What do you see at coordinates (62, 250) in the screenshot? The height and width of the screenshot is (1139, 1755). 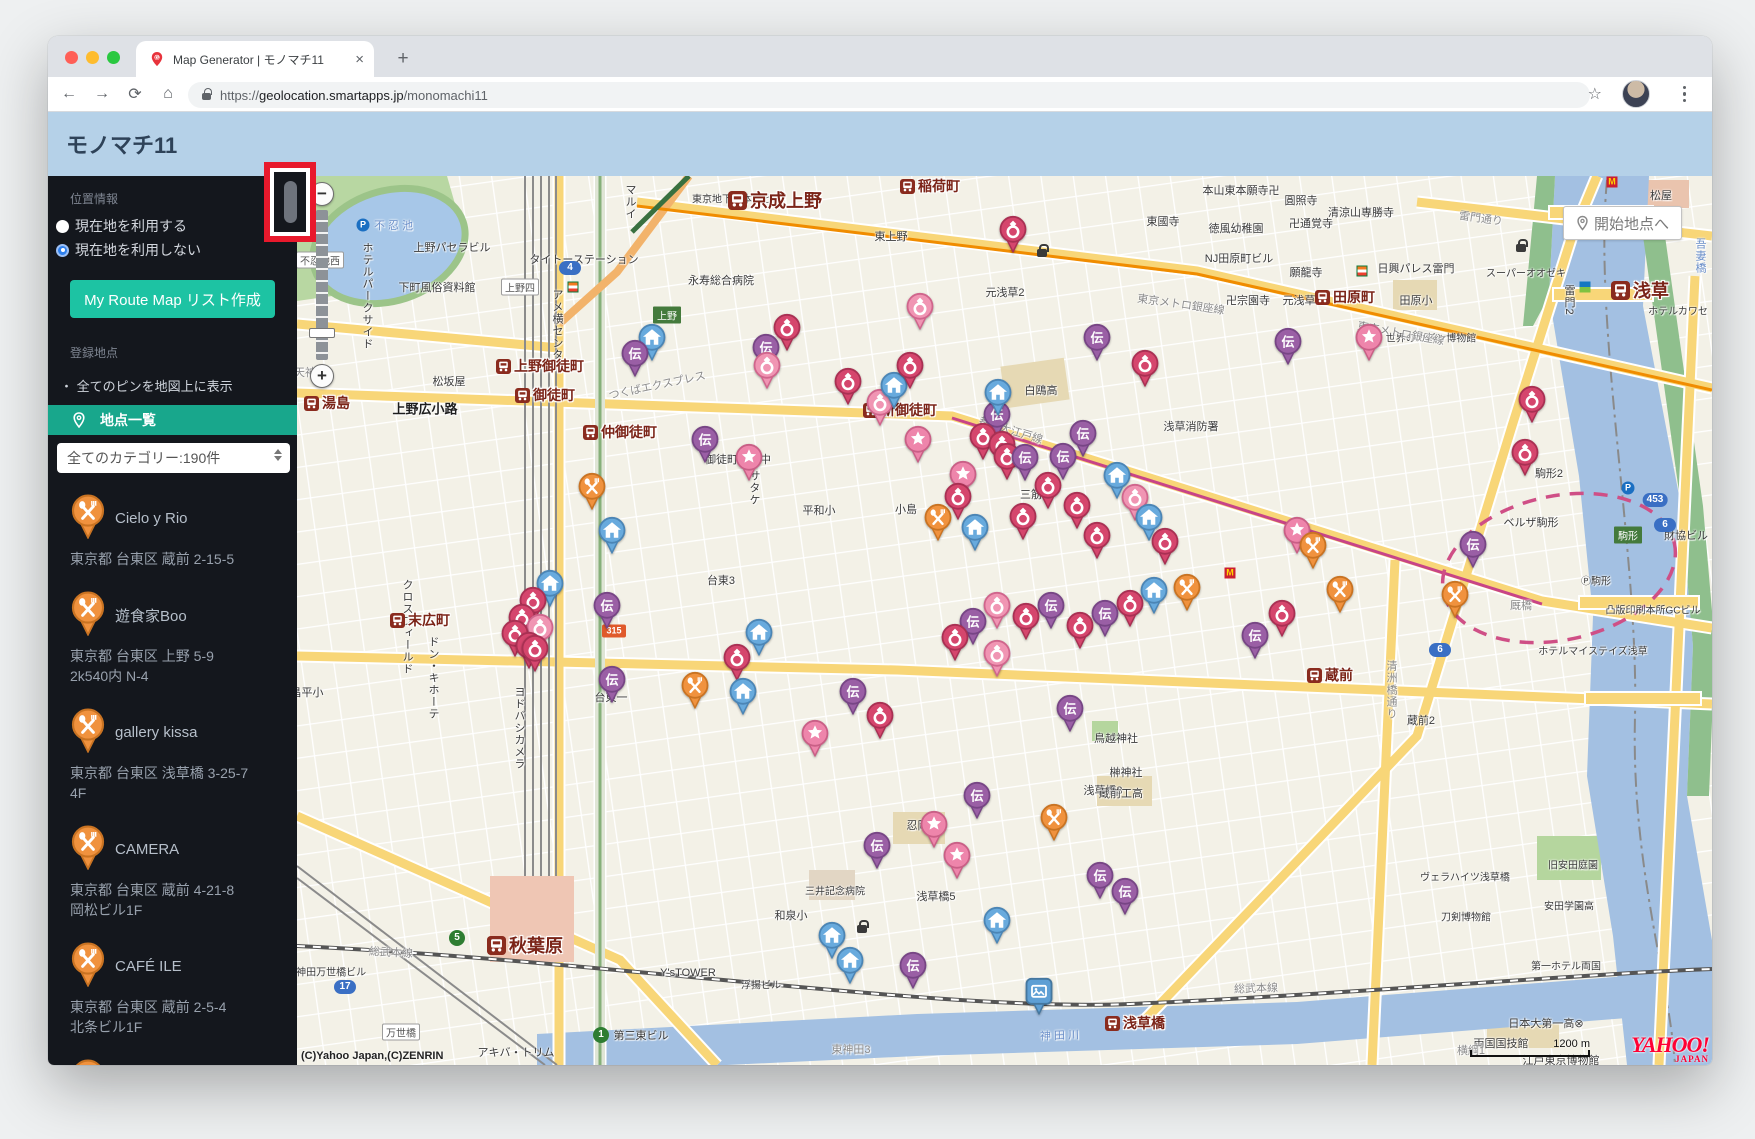 I see `radio-selected-icon` at bounding box center [62, 250].